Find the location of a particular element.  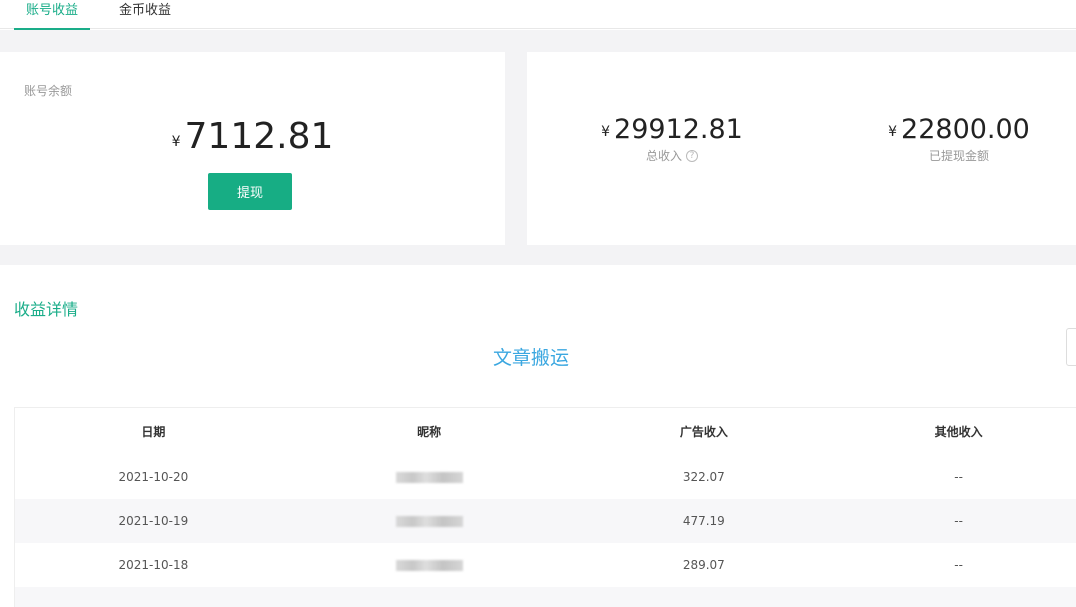

balance-value: 7112.81 is located at coordinates (259, 136).